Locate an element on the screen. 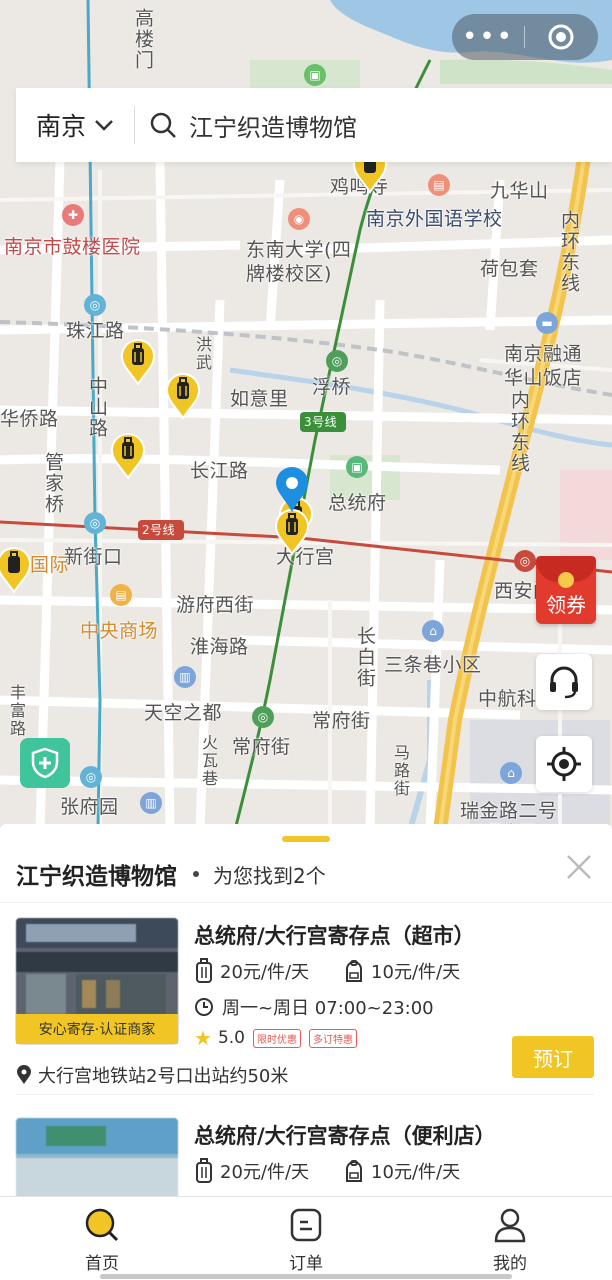  miniprogram-capsule: ••• is located at coordinates (525, 37).